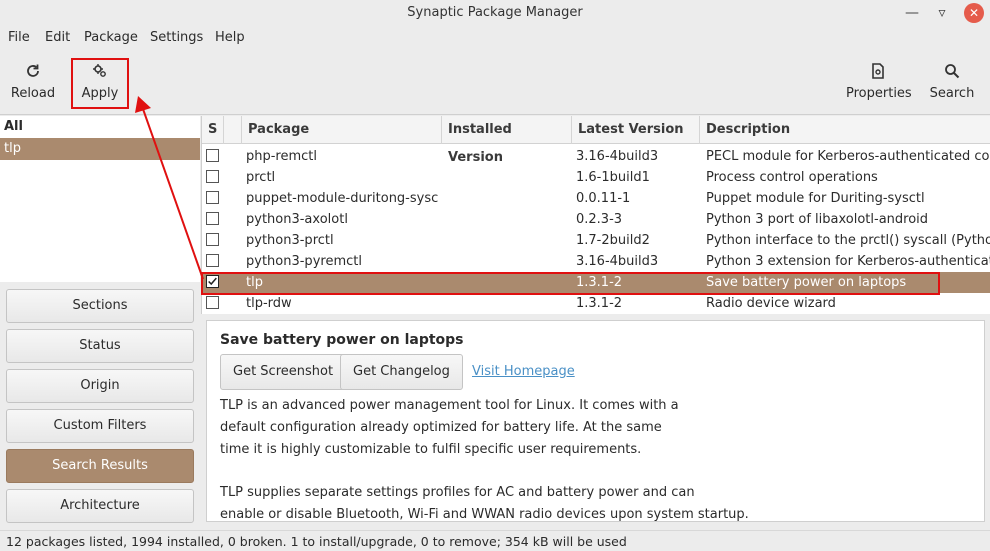  Describe the element at coordinates (636, 130) in the screenshot. I see `column-latest-version: Latest Version` at that location.